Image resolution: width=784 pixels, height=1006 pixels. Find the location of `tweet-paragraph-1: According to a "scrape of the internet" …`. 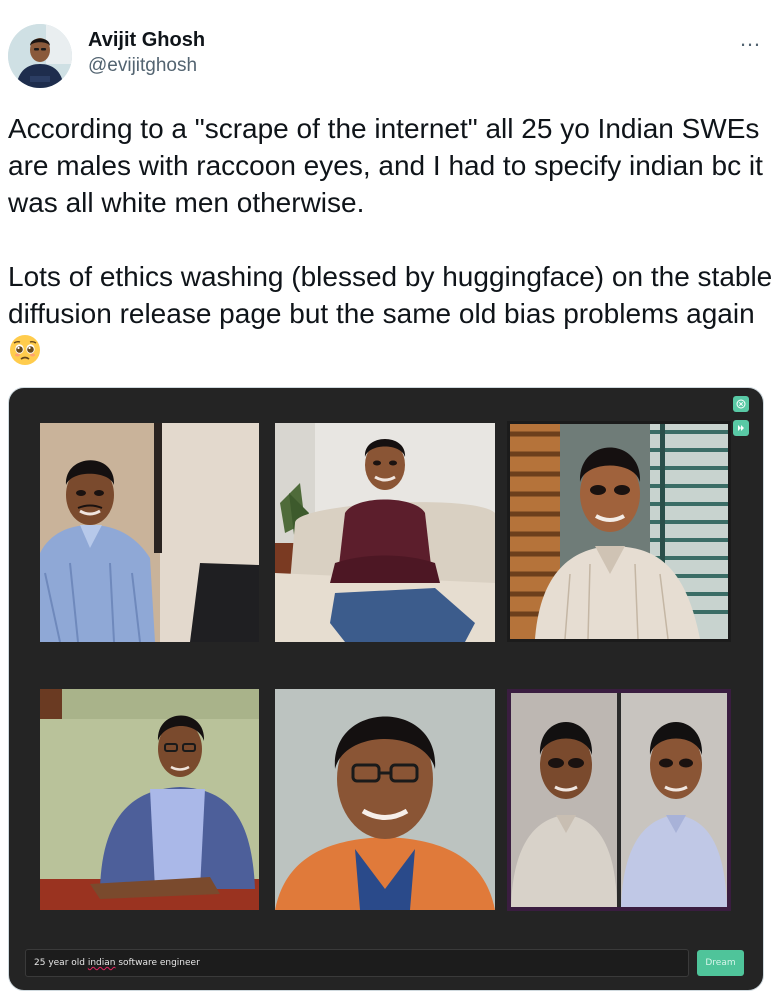

tweet-paragraph-1: According to a "scrape of the internet" … is located at coordinates (385, 165).